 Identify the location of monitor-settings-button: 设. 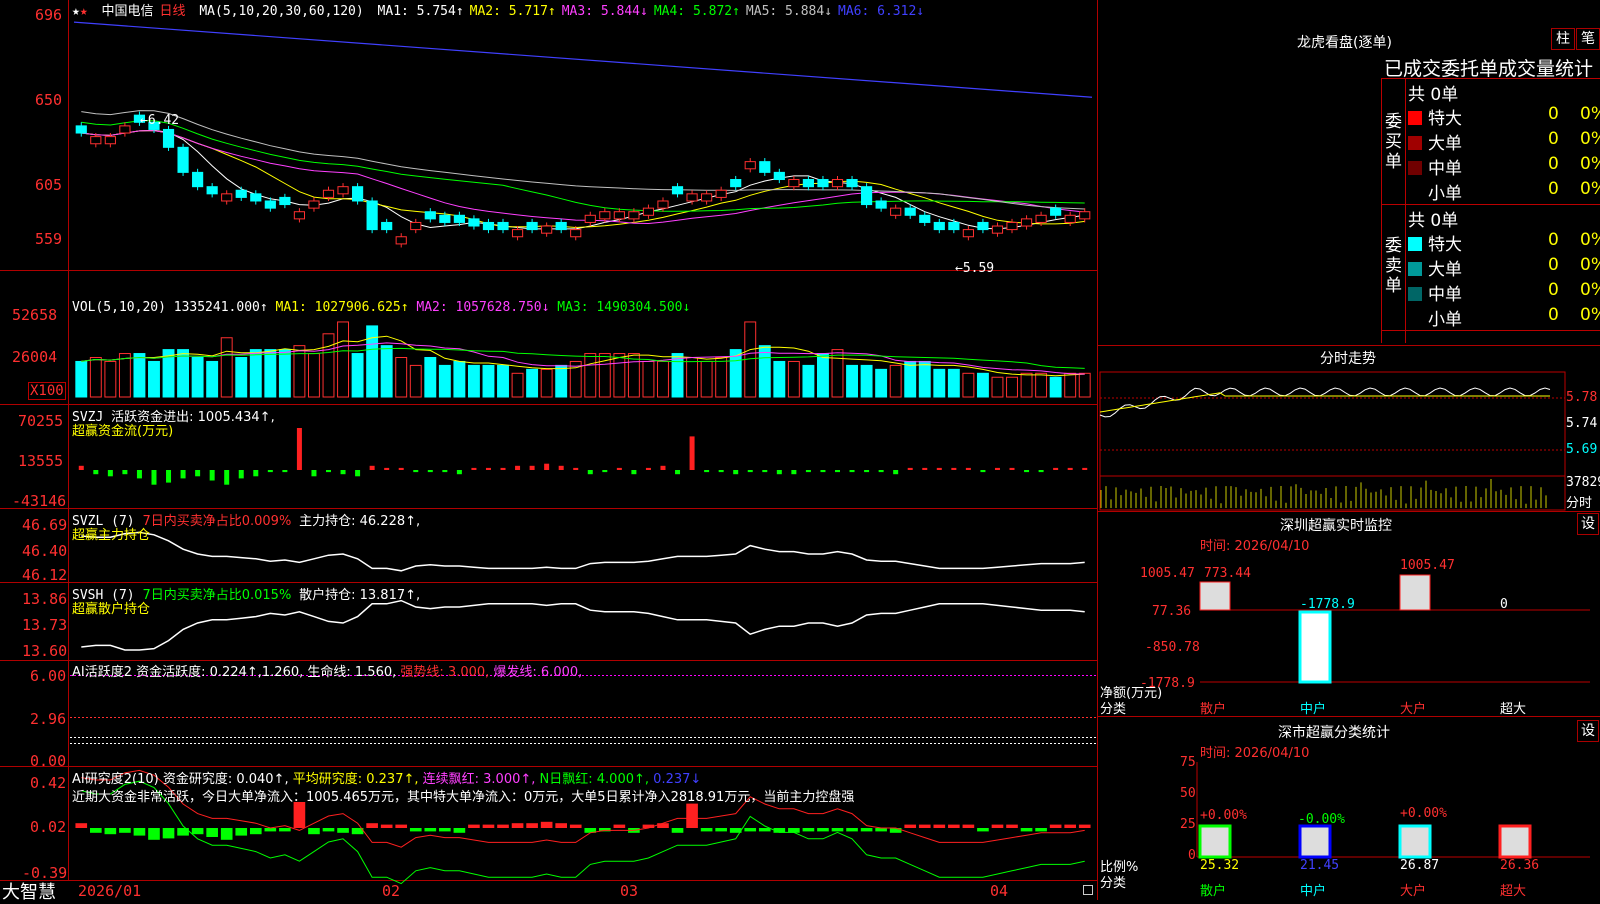
(1588, 524).